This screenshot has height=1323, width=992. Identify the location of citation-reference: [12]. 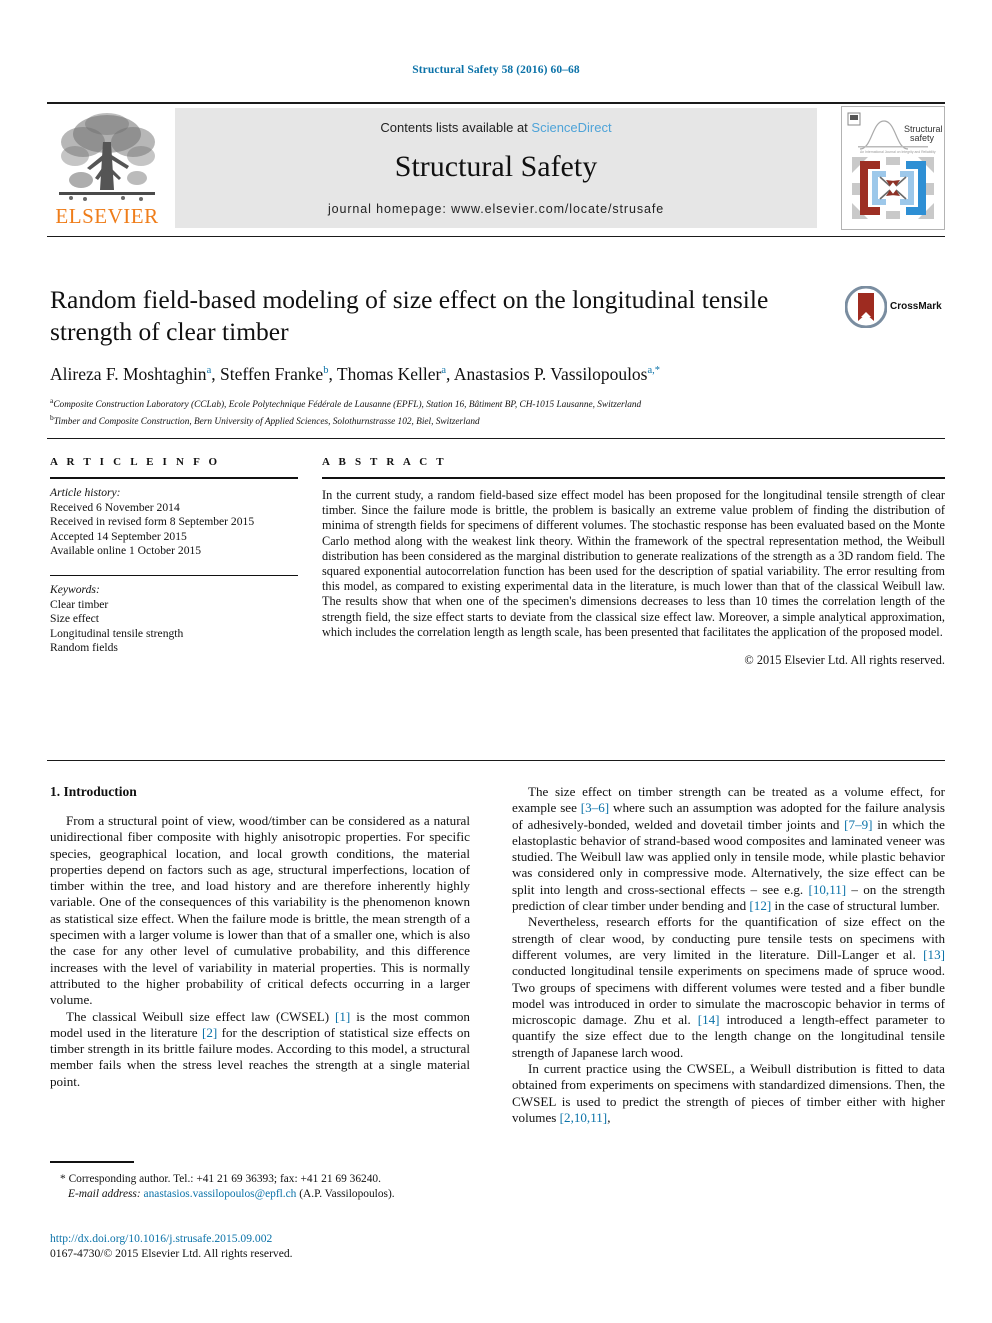
(760, 905).